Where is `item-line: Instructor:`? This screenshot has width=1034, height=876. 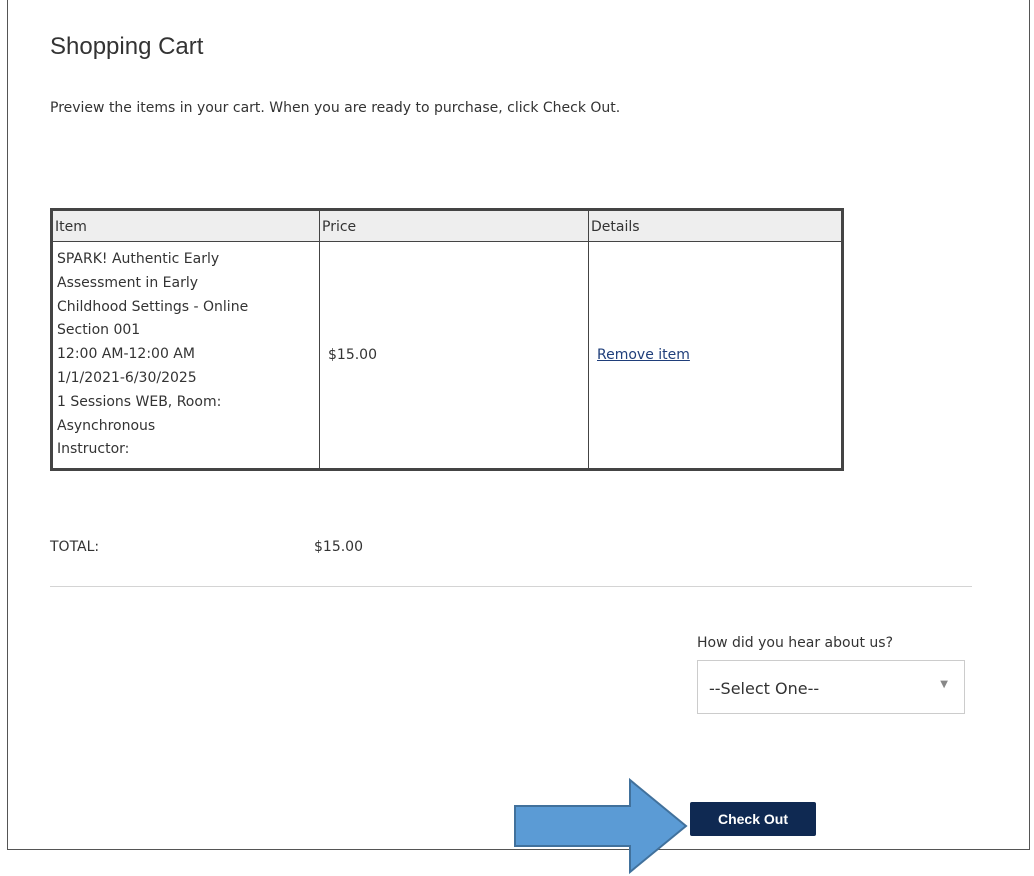
item-line: Instructor: is located at coordinates (93, 449).